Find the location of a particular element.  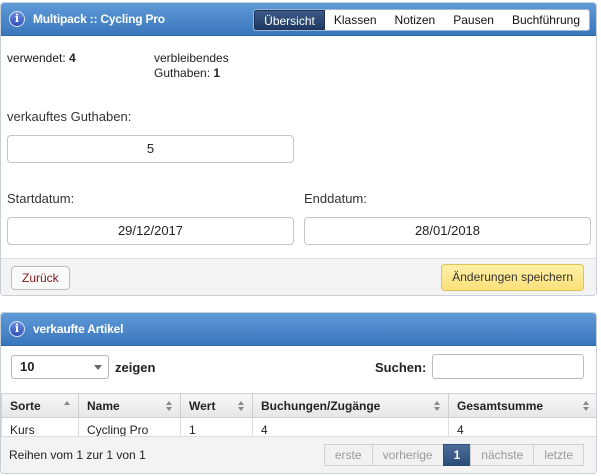

end-date-input: 28/01/2018 is located at coordinates (447, 231).